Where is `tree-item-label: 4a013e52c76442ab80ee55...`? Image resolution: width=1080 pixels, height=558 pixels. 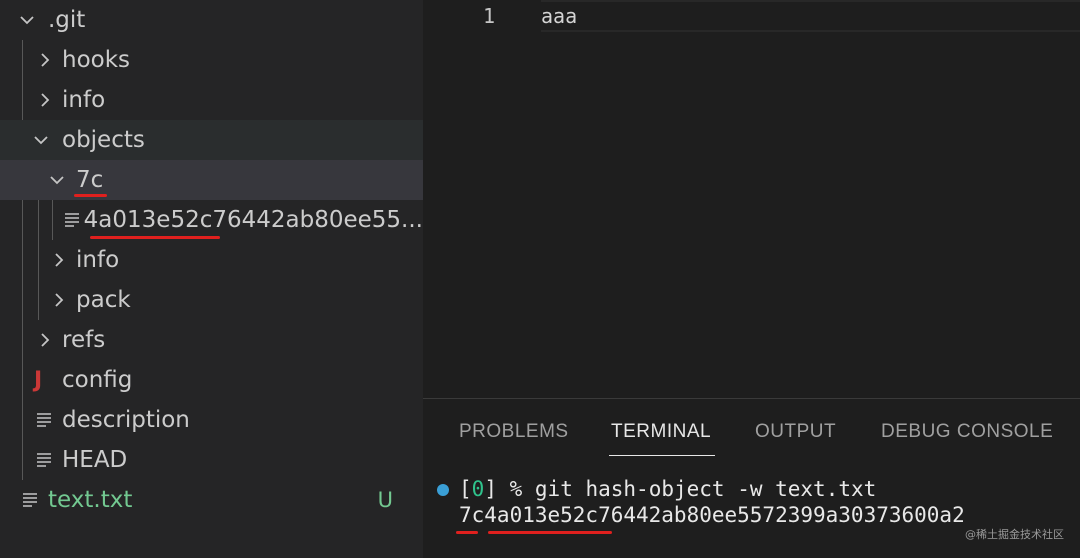
tree-item-label: 4a013e52c76442ab80ee55... is located at coordinates (253, 220).